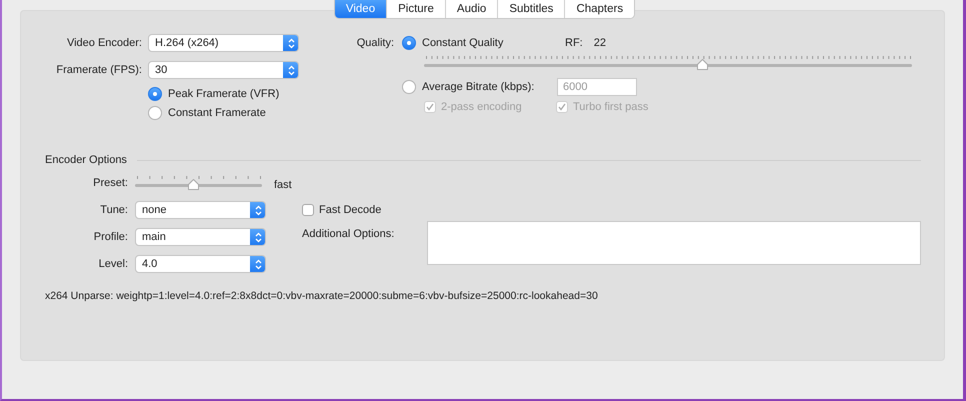 Image resolution: width=966 pixels, height=401 pixels. Describe the element at coordinates (110, 183) in the screenshot. I see `field-label: Preset:` at that location.